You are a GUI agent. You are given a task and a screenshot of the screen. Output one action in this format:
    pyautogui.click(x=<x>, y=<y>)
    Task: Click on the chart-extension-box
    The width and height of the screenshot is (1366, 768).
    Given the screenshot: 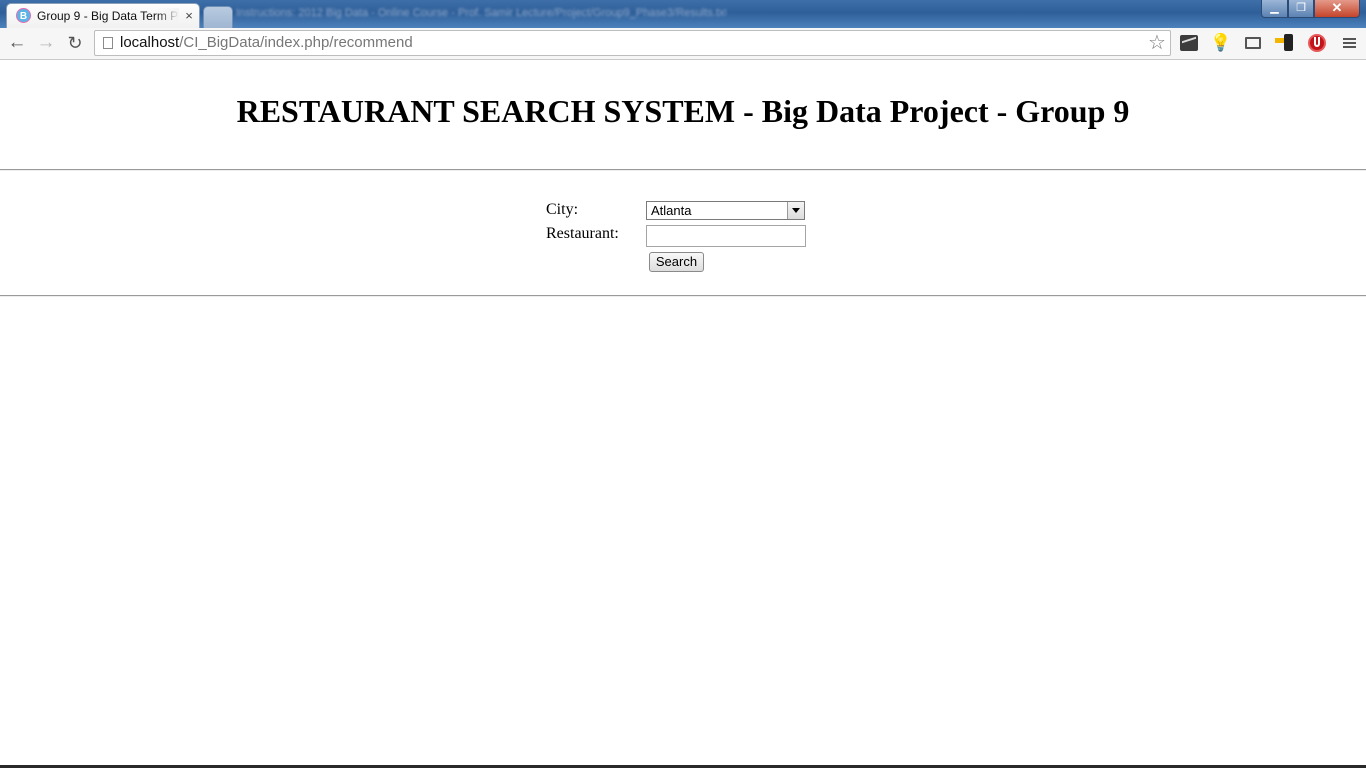 What is the action you would take?
    pyautogui.click(x=1189, y=43)
    